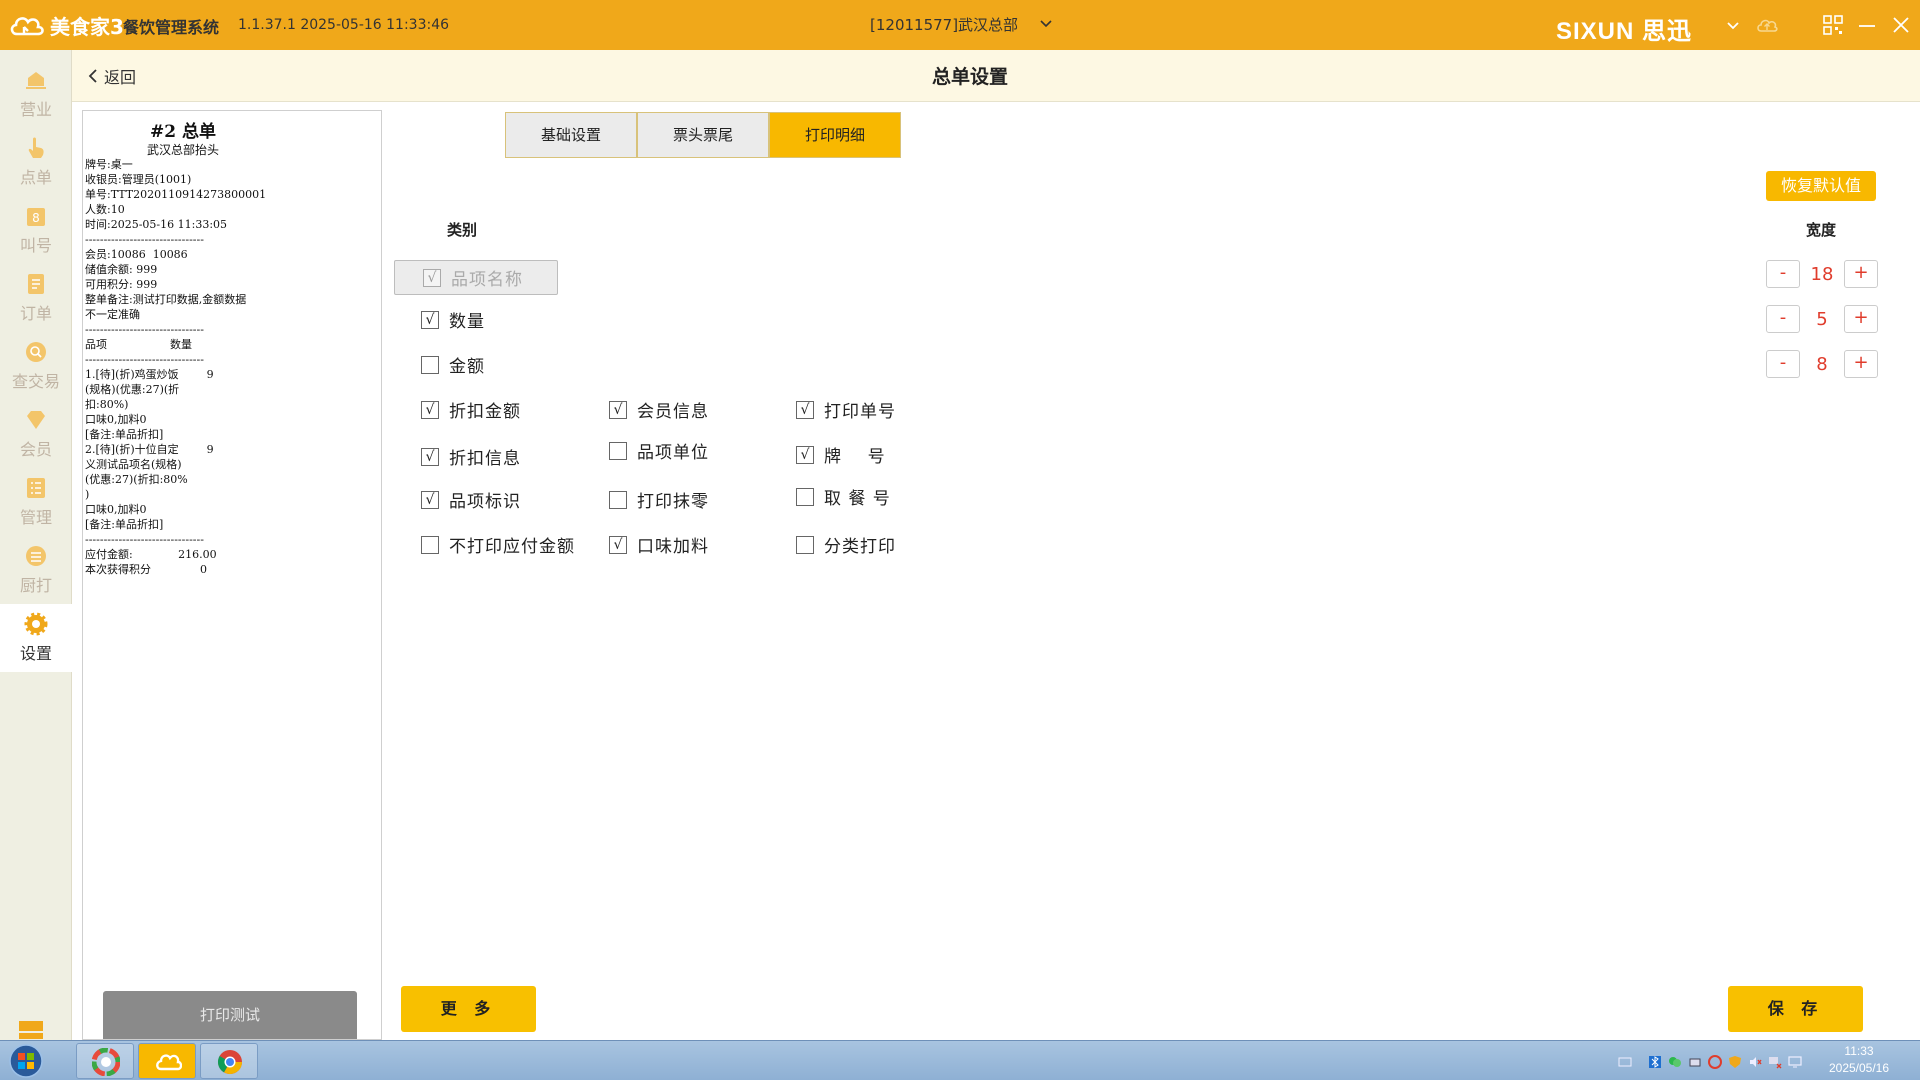 Image resolution: width=1920 pixels, height=1080 pixels. Describe the element at coordinates (36, 366) in the screenshot. I see `nav-item-transaction: 查交易` at that location.